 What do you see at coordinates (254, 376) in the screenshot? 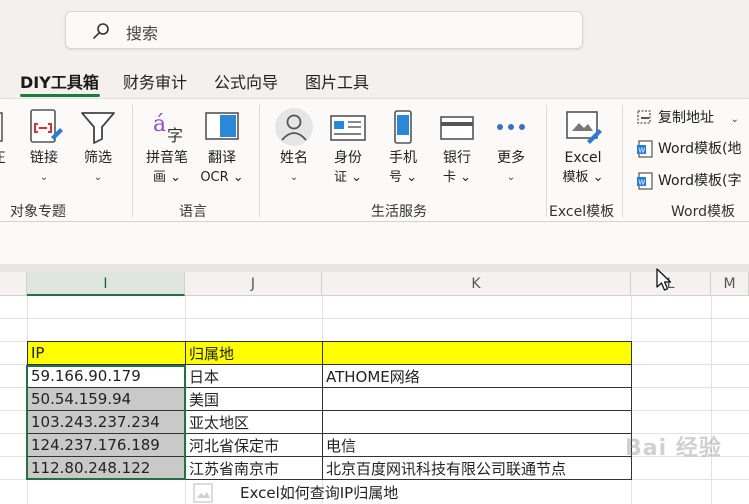
I see `location-cell: 日本` at bounding box center [254, 376].